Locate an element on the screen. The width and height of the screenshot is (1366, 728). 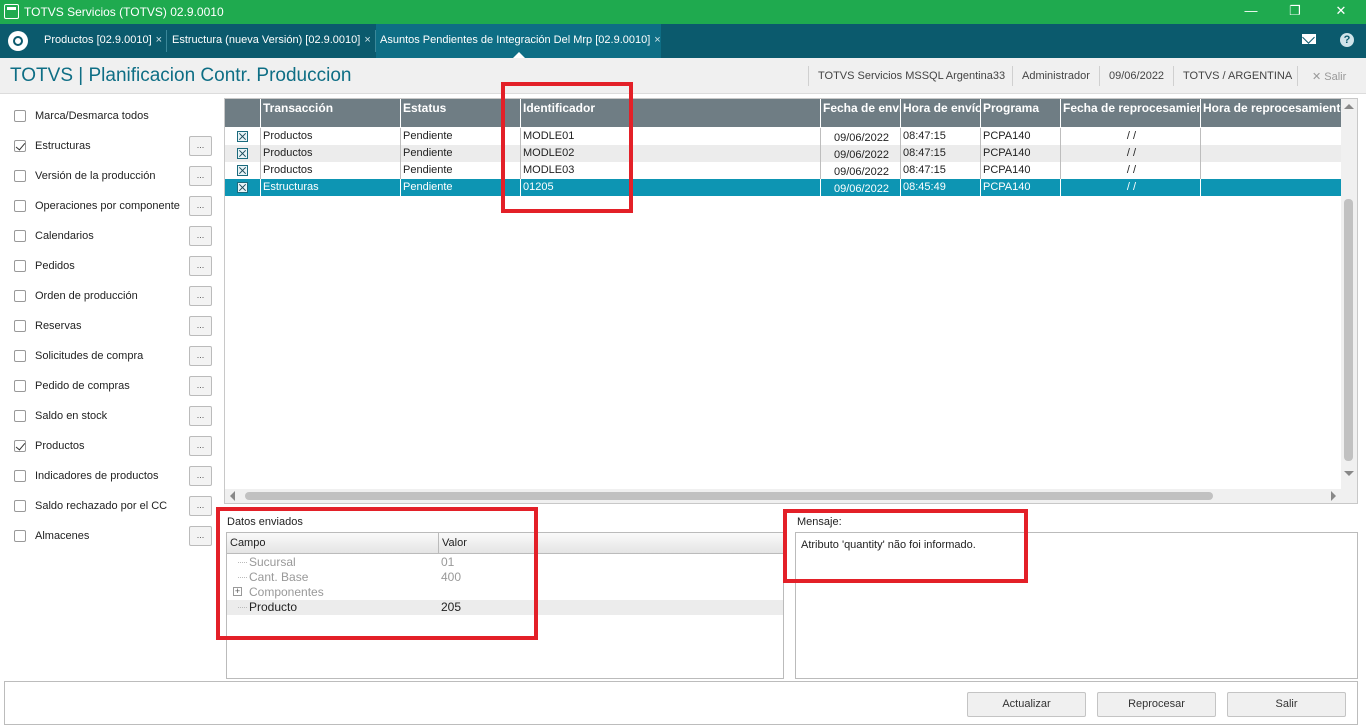
reprocesar-button: Reprocesar is located at coordinates (1156, 704).